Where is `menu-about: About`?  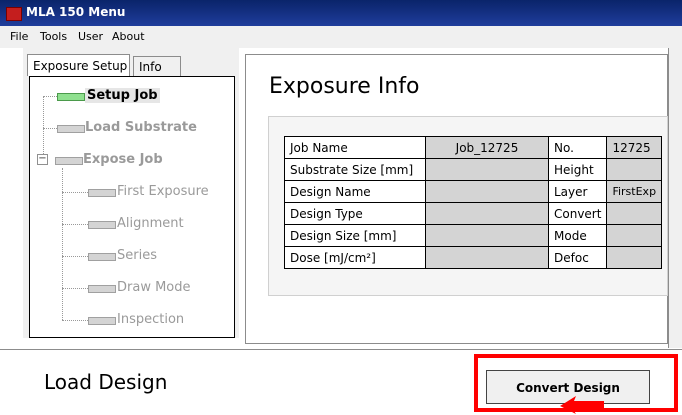
menu-about: About is located at coordinates (128, 36).